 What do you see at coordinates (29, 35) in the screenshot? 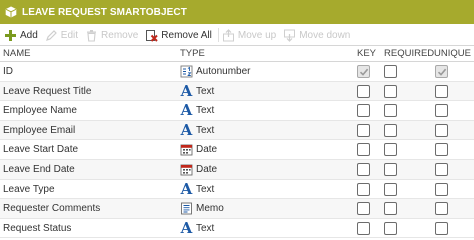
I see `add-button-label: Add` at bounding box center [29, 35].